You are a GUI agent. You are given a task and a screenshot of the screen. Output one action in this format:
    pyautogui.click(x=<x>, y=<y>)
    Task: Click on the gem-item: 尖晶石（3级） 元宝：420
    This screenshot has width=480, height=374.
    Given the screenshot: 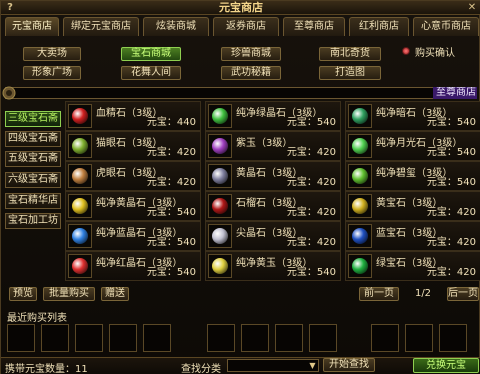 What is the action you would take?
    pyautogui.click(x=273, y=236)
    